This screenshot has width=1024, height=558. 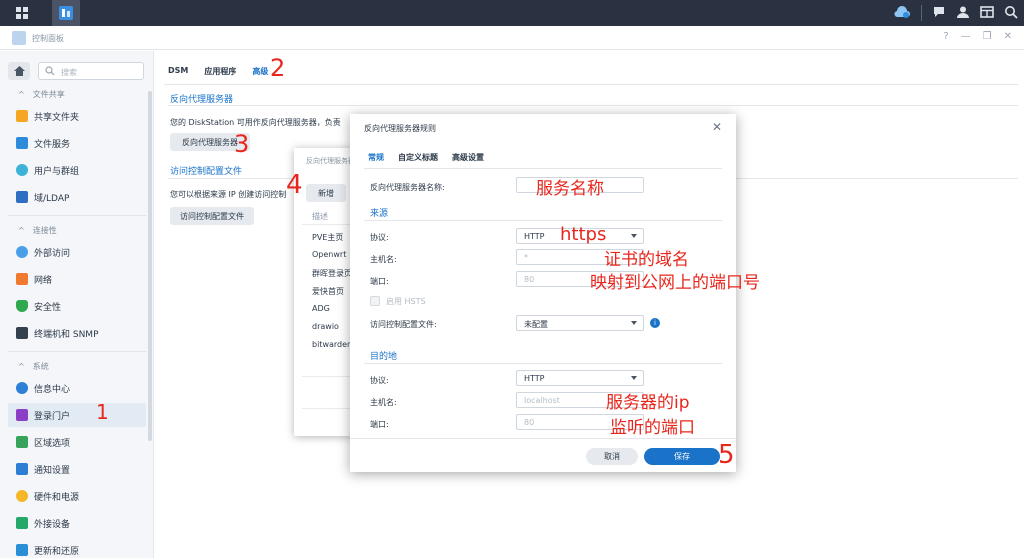 I want to click on destination-protocol-select: HTTP, so click(x=580, y=378).